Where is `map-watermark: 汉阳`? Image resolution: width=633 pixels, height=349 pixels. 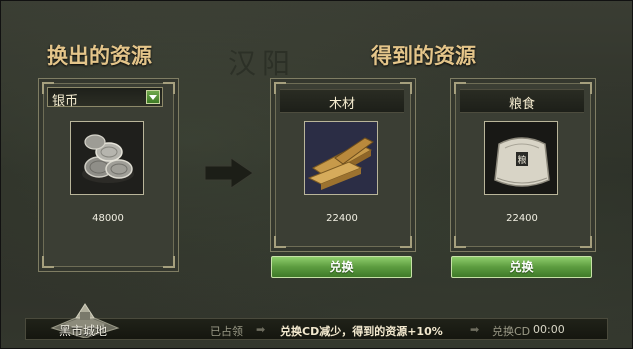
map-watermark: 汉阳 is located at coordinates (262, 63).